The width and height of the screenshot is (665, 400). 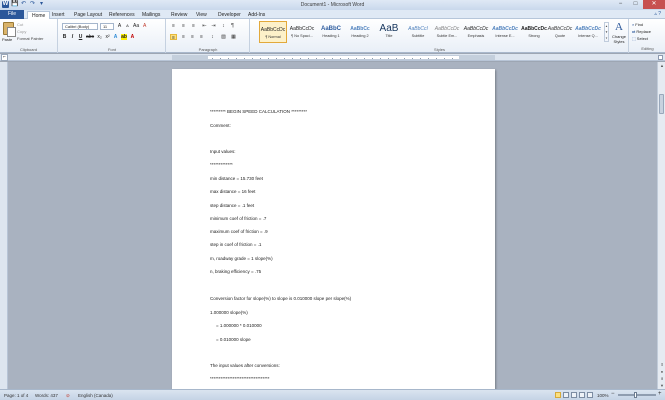 What do you see at coordinates (107, 37) in the screenshot?
I see `superscript-button: x²` at bounding box center [107, 37].